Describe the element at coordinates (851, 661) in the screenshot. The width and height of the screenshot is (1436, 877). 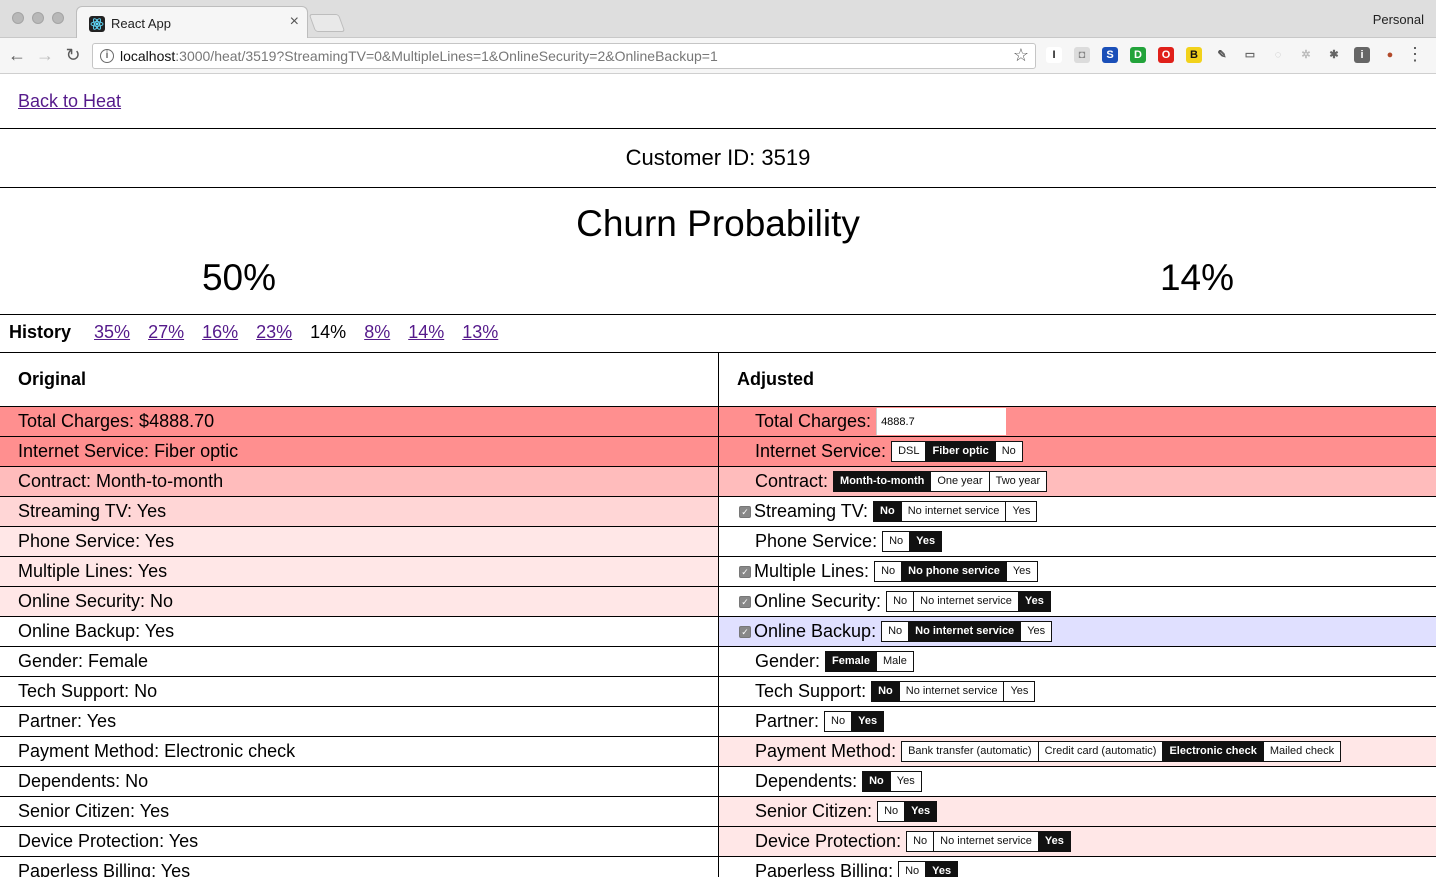
I see `option-button: Female` at that location.